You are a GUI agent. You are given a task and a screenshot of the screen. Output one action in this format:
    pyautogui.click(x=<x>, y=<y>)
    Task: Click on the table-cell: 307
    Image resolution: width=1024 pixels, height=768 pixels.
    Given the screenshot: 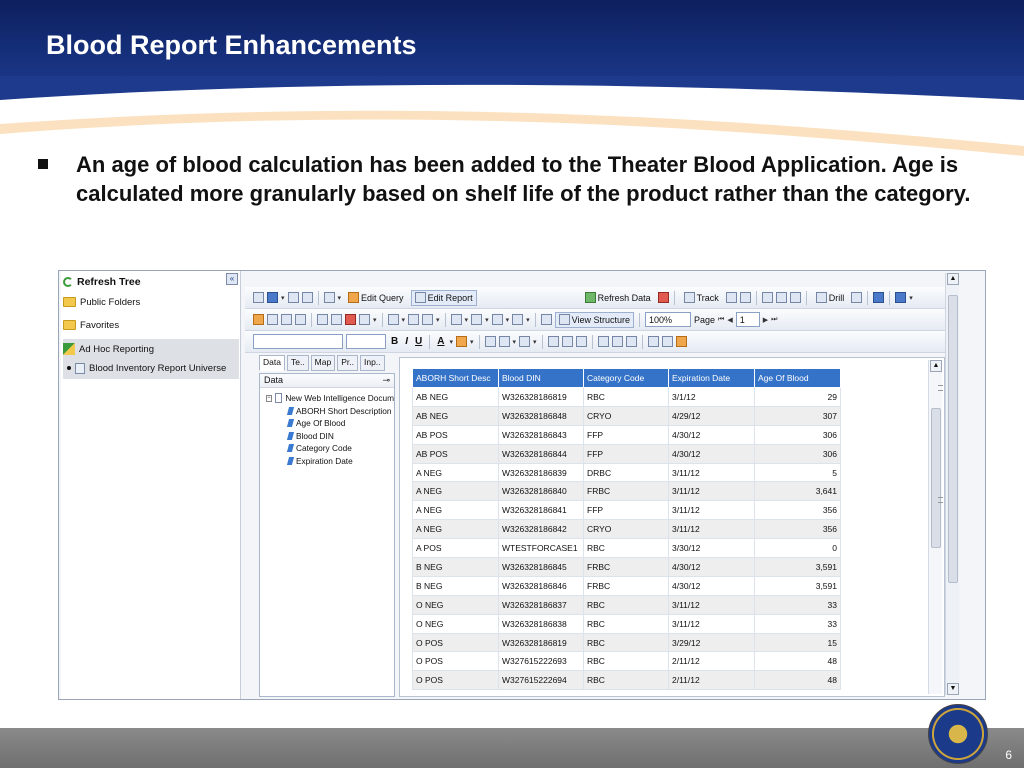 What is the action you would take?
    pyautogui.click(x=797, y=415)
    